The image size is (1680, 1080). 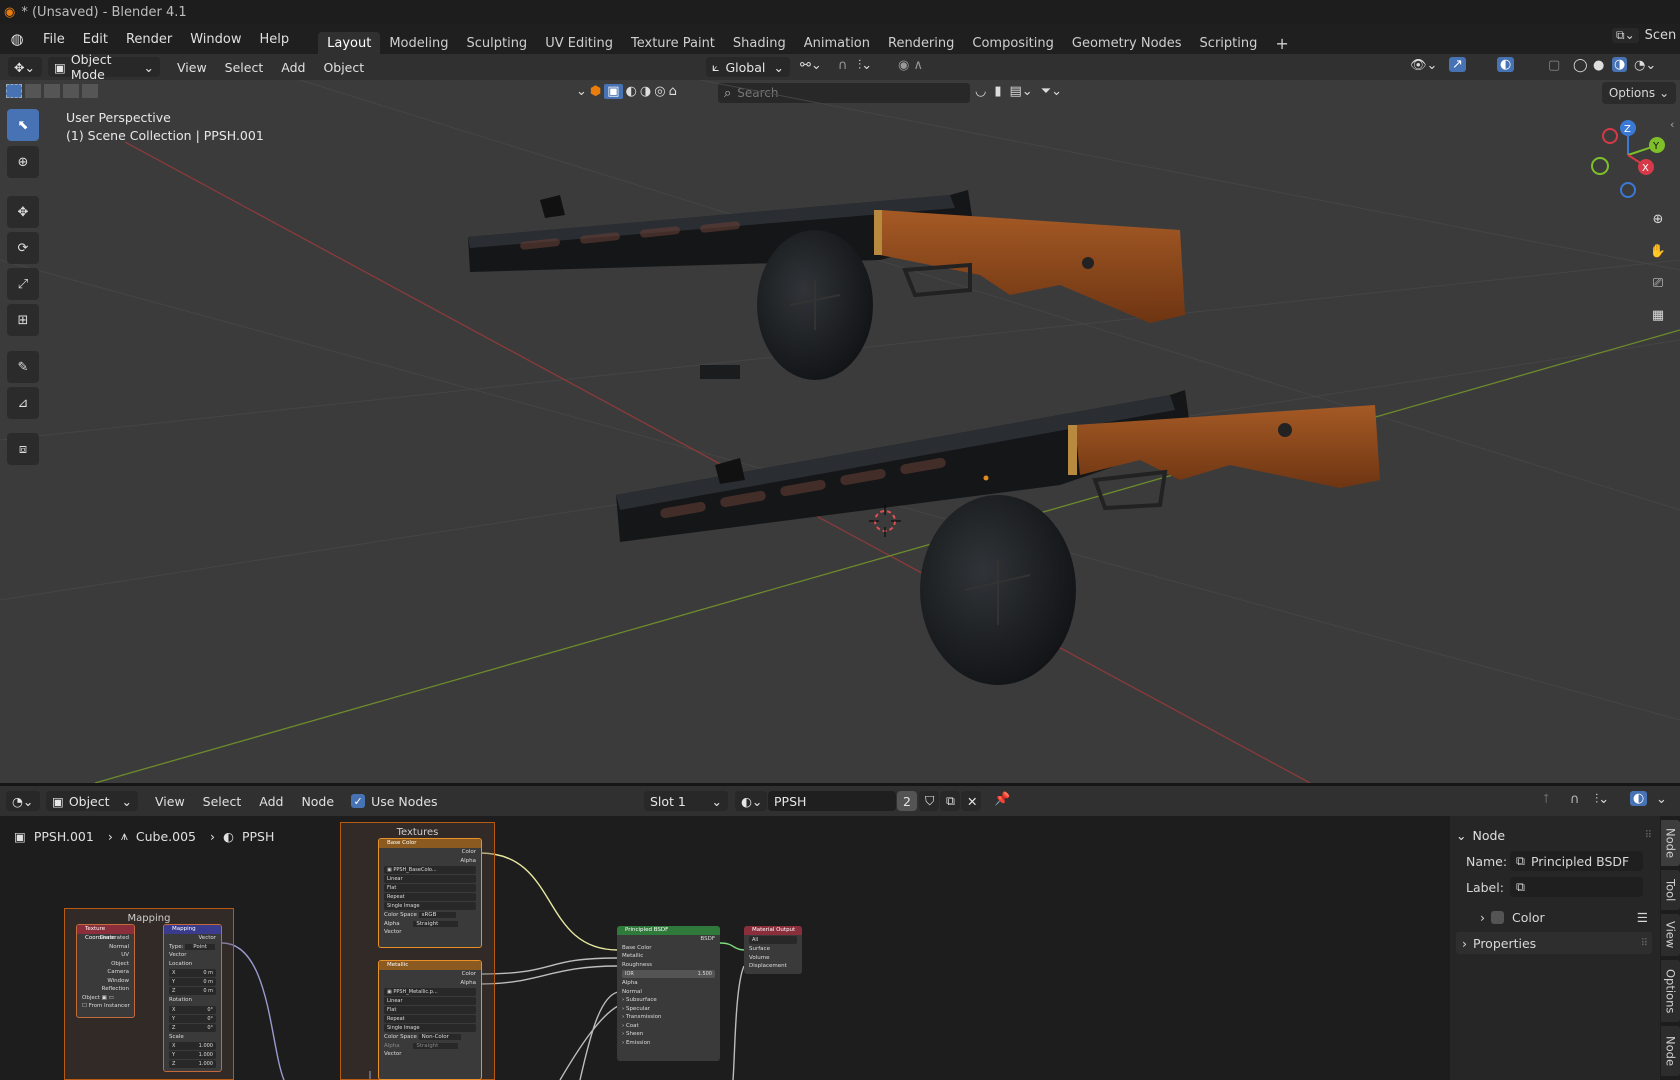 What do you see at coordinates (430, 915) in the screenshot?
I see `color-space-row: Color Space sRGB` at bounding box center [430, 915].